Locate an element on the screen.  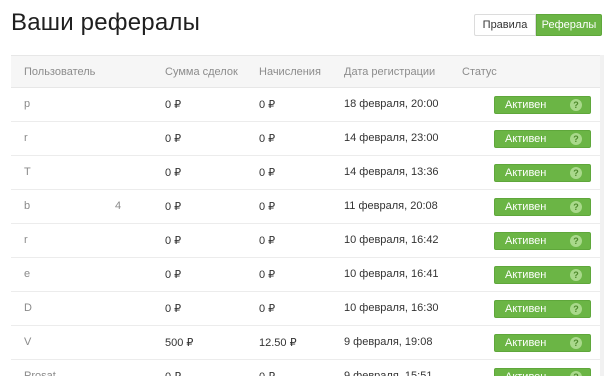
column-header-user: Пользователь is located at coordinates (60, 72).